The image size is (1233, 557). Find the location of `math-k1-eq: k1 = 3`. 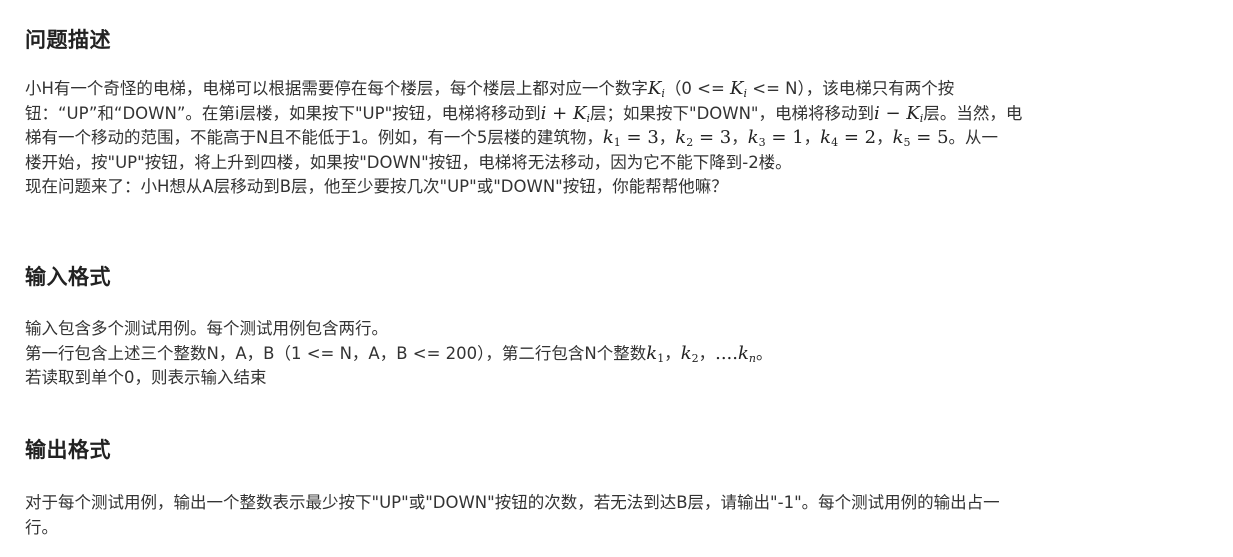

math-k1-eq: k1 = 3 is located at coordinates (630, 138).